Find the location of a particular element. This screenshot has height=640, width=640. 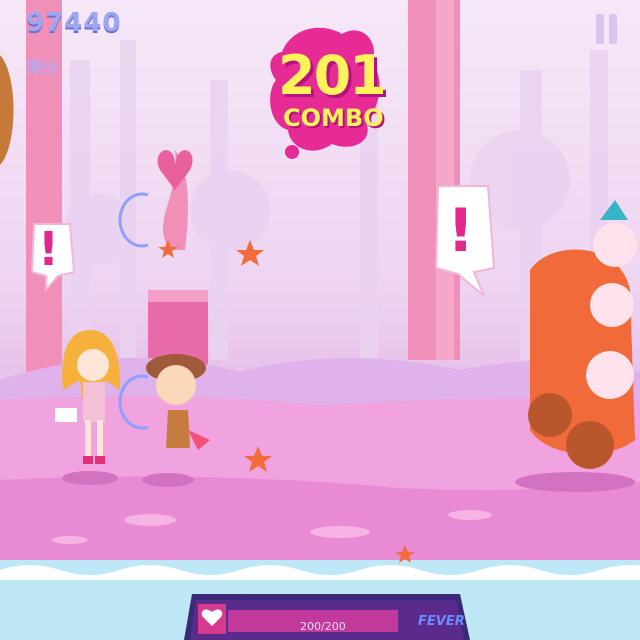

fever-bar is located at coordinates (327, 617).